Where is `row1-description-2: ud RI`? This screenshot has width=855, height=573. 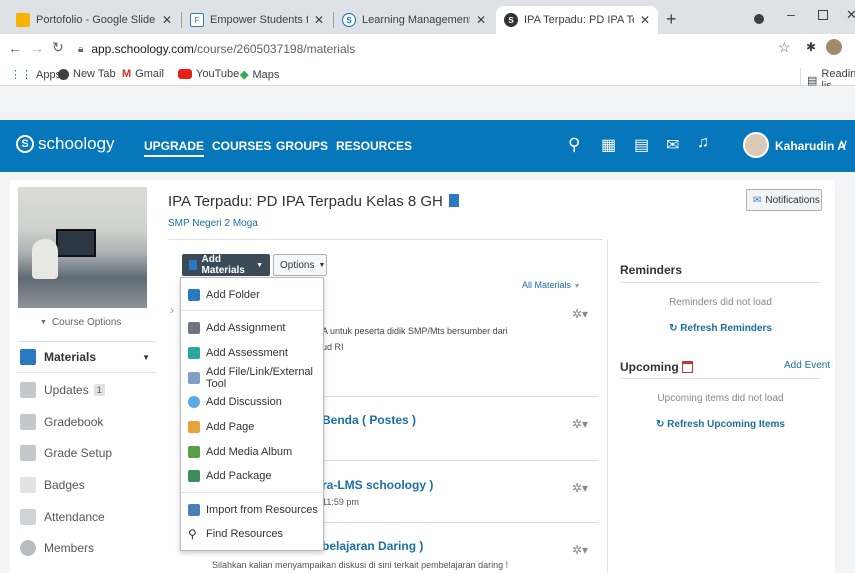 row1-description-2: ud RI is located at coordinates (333, 347).